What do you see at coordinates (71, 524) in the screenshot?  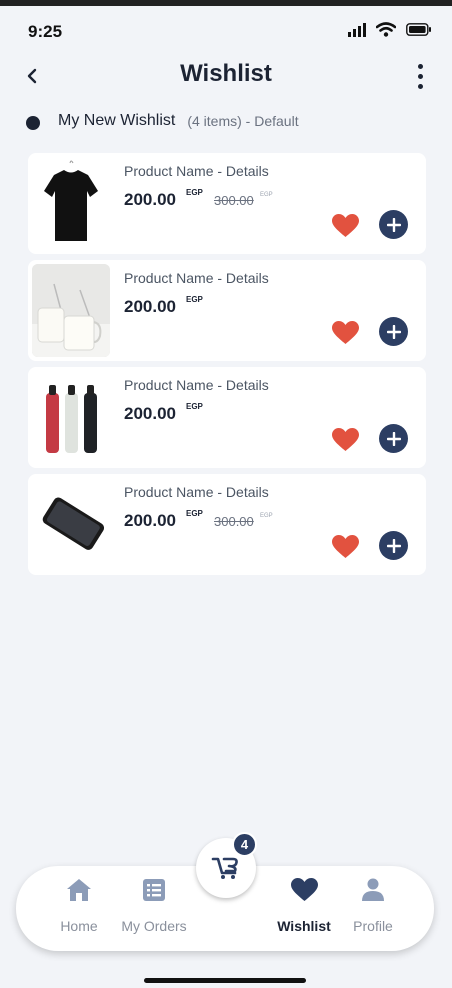 I see `product-image-smartphone` at bounding box center [71, 524].